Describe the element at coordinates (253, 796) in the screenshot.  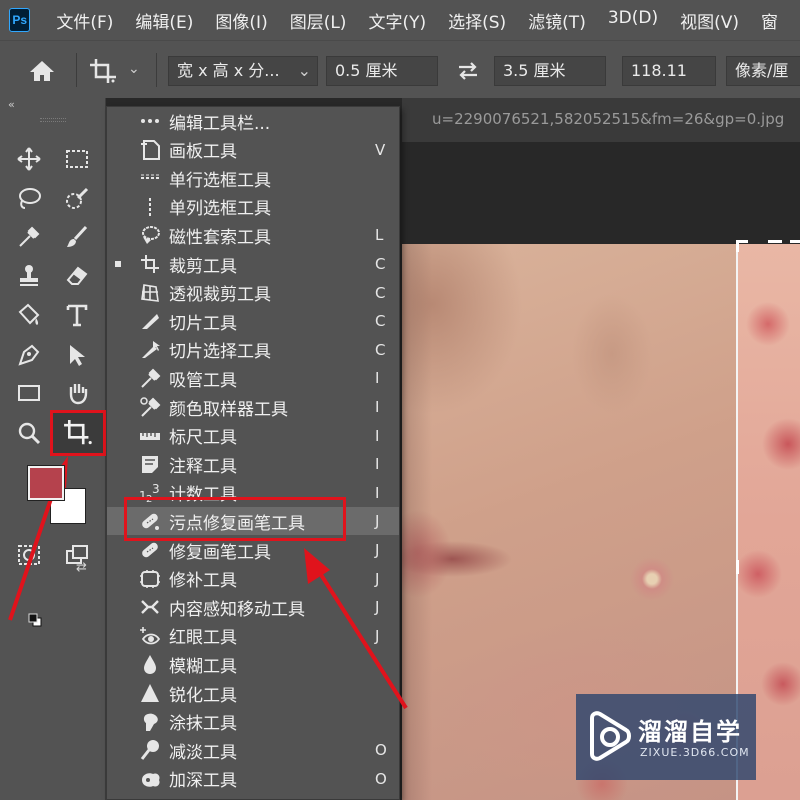
I see `flyout-item: 海绵工具O` at that location.